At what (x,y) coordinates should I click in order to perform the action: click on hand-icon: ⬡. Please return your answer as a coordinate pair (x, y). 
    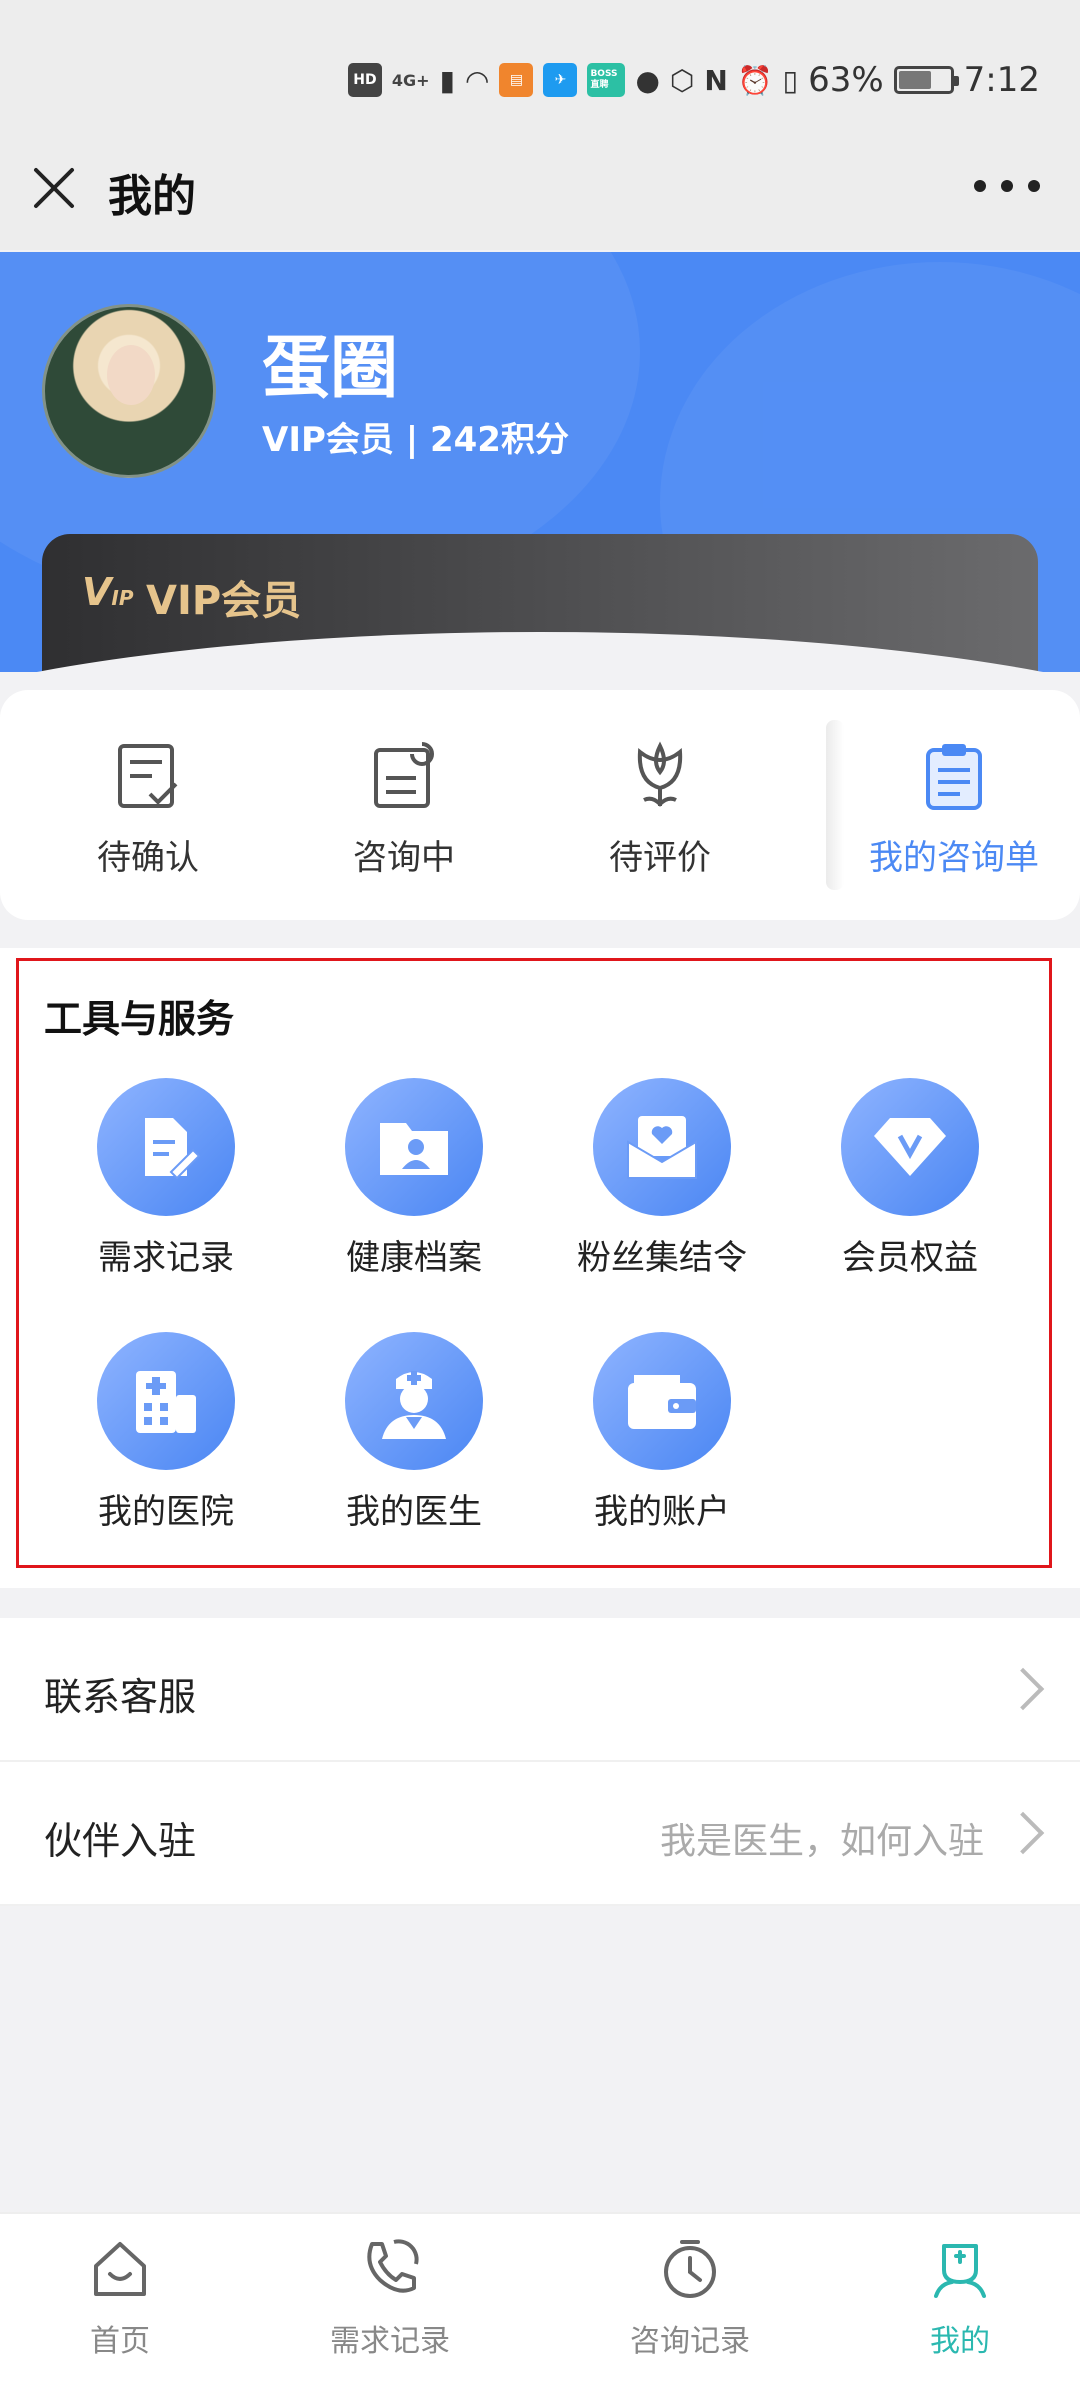
    Looking at the image, I should click on (682, 80).